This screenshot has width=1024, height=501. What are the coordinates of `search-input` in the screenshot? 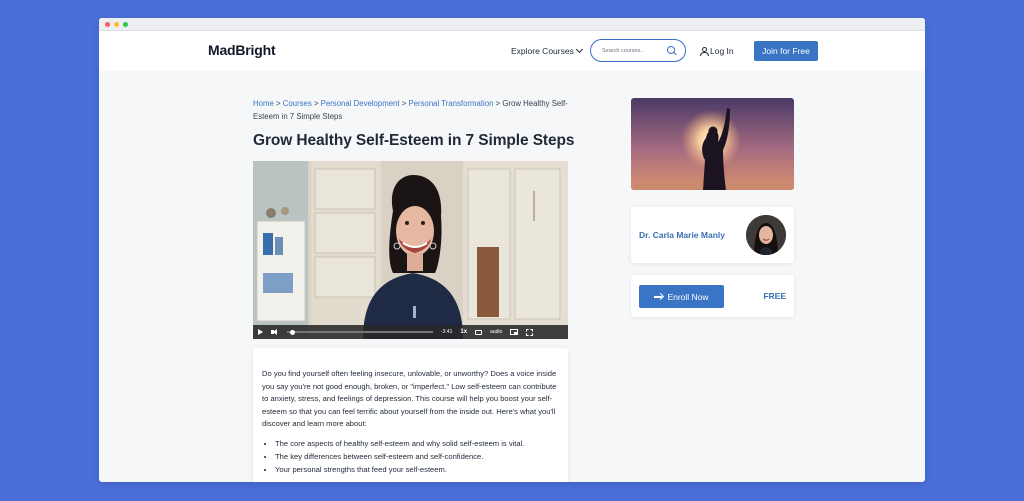 It's located at (633, 50).